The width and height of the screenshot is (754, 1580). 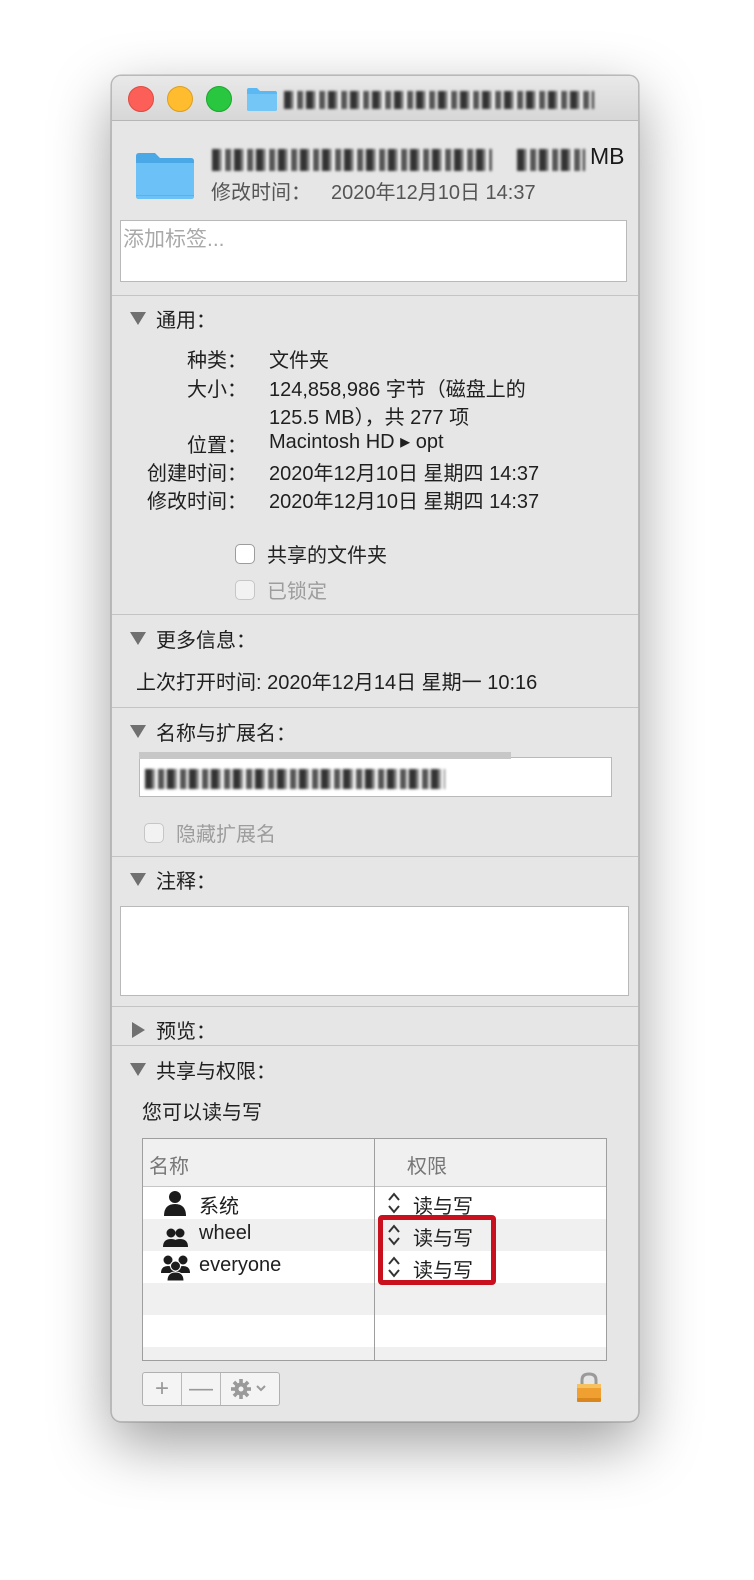 I want to click on group-icon, so click(x=175, y=1237).